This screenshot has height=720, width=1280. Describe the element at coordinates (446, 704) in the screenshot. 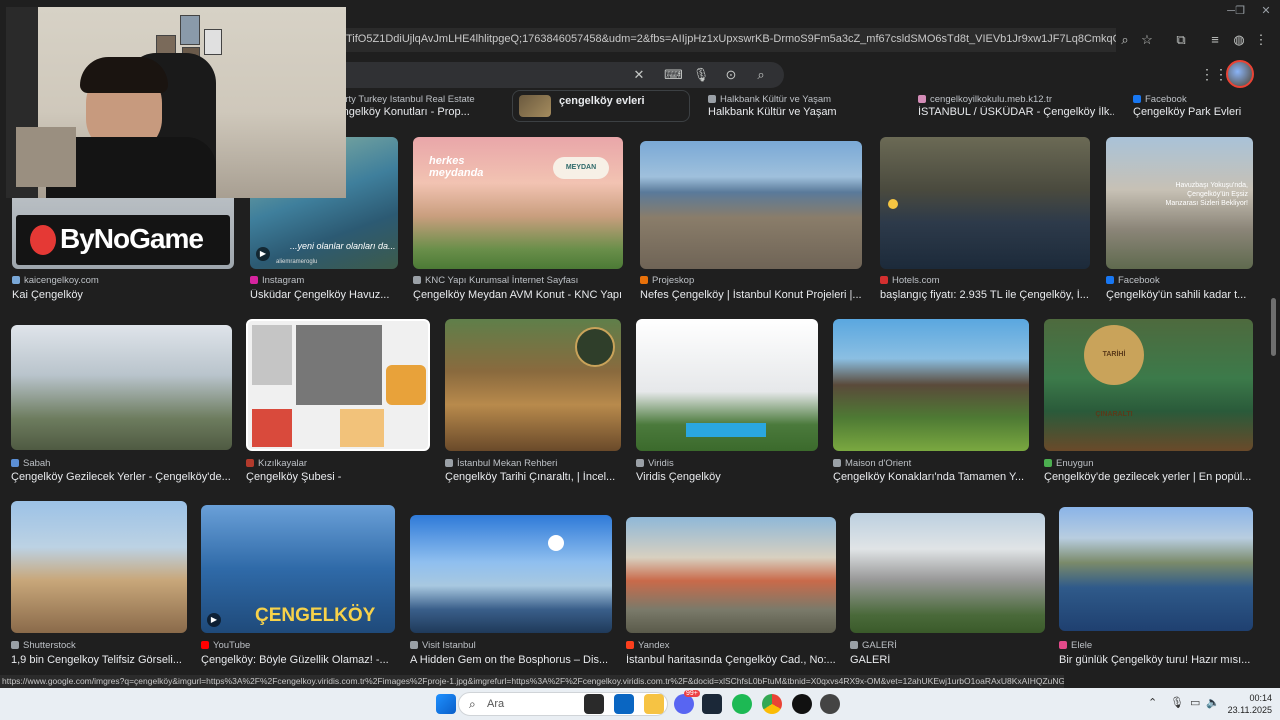

I see `windows-start-icon` at that location.